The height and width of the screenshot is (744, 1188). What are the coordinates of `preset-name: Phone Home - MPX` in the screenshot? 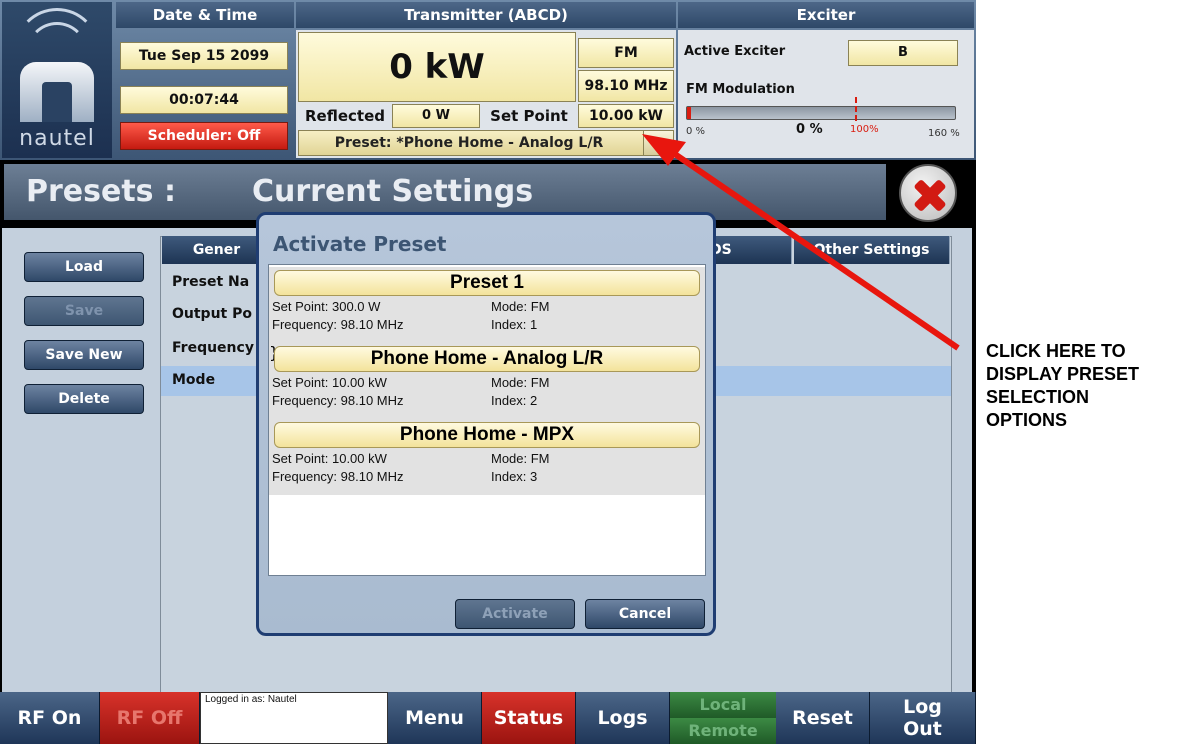 It's located at (487, 435).